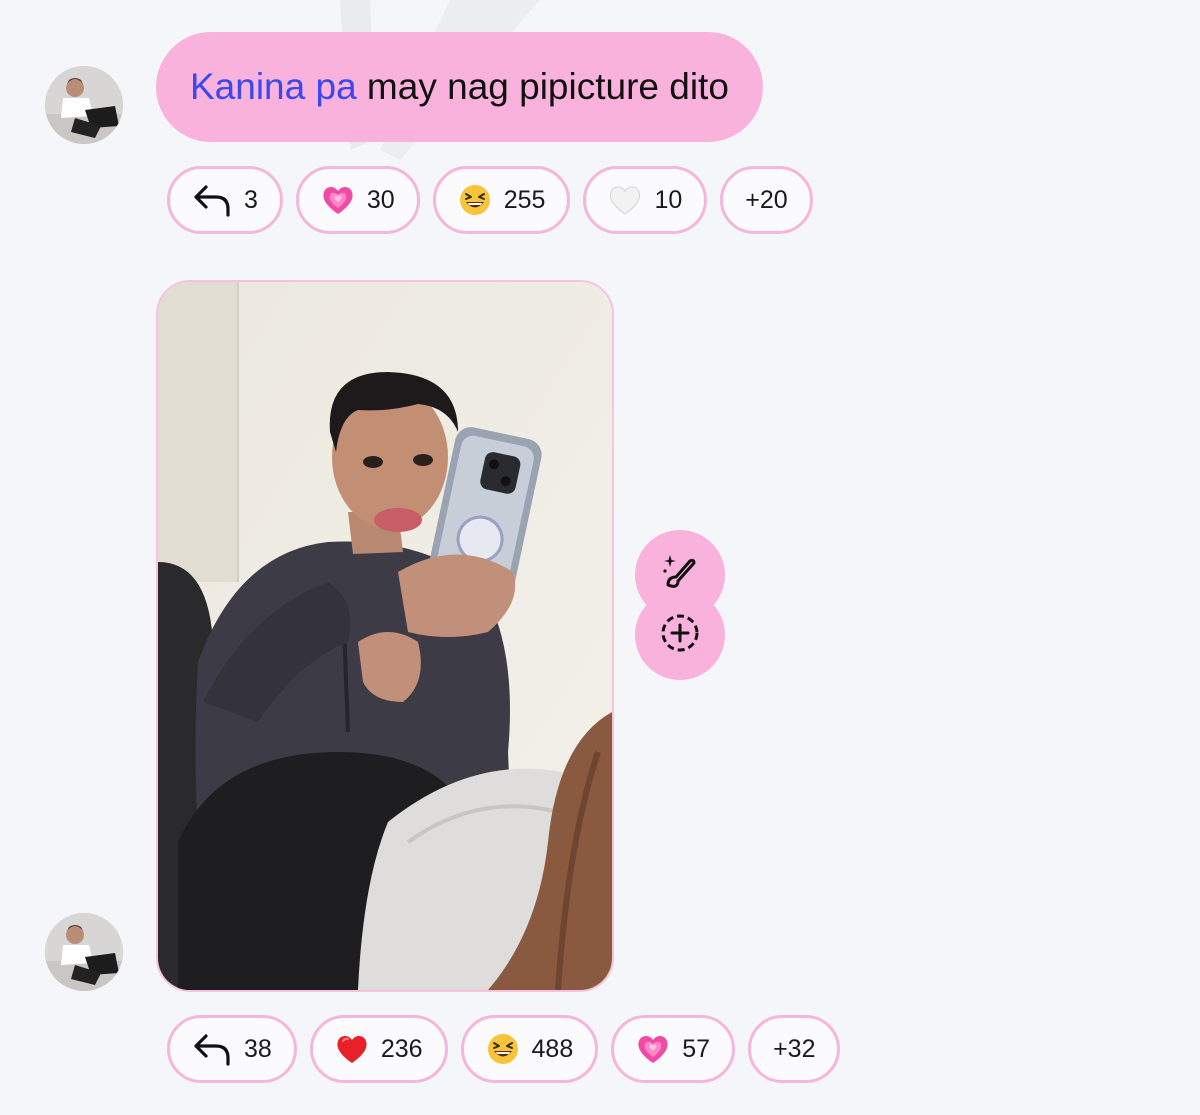  I want to click on reaction-count: +20, so click(766, 199).